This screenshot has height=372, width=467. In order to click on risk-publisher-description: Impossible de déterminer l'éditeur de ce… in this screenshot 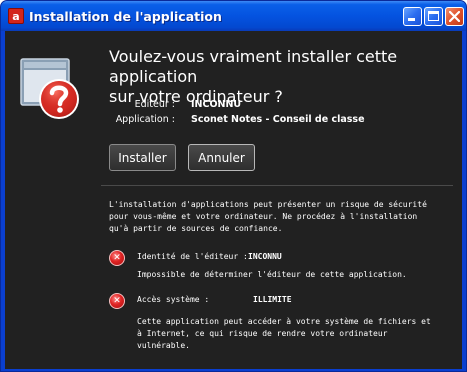, I will do `click(272, 275)`.